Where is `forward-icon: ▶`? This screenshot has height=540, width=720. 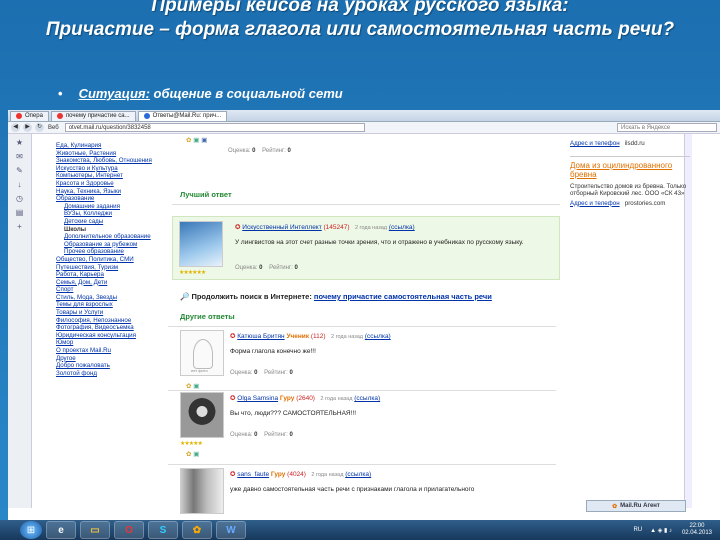
forward-icon: ▶ is located at coordinates (27, 127).